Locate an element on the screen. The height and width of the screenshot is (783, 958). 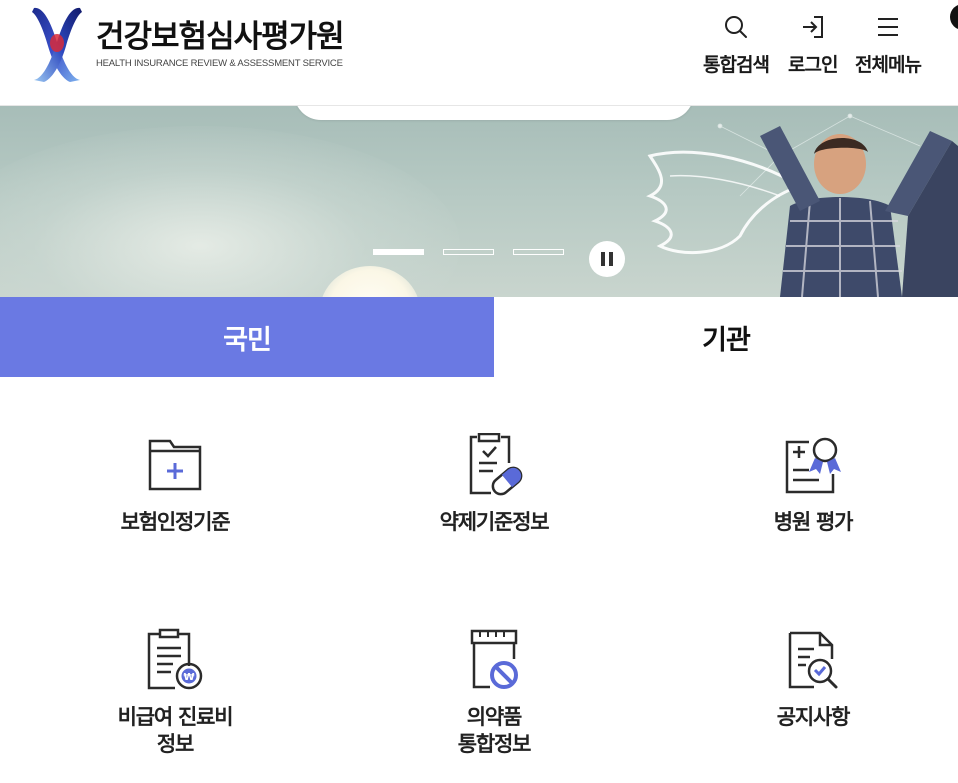
carousel-indicators is located at coordinates (478, 252).